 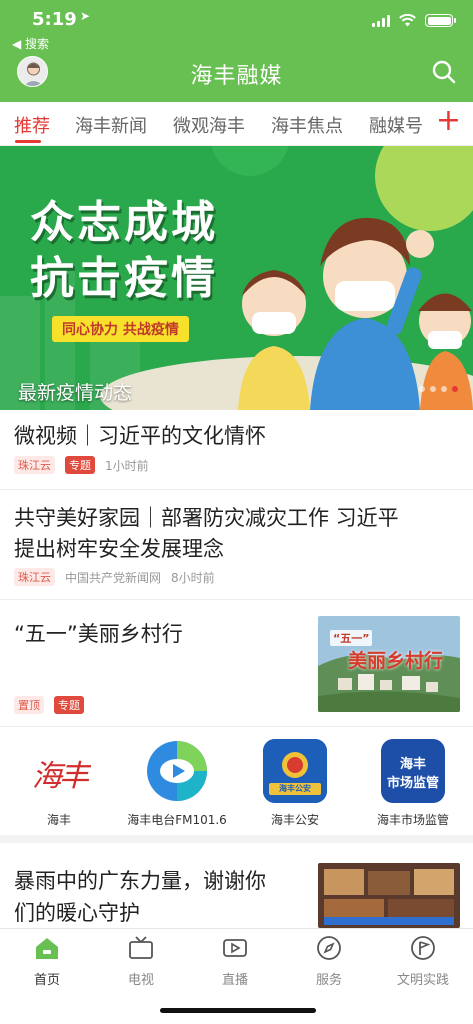 What do you see at coordinates (329, 961) in the screenshot?
I see `nav-services: 服务` at bounding box center [329, 961].